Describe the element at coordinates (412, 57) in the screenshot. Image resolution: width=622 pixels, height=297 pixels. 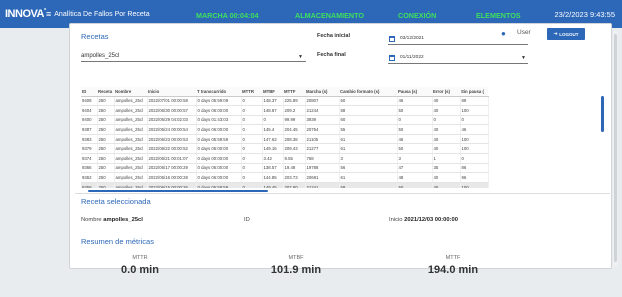
I see `end-date-input: 01/11/2022` at that location.